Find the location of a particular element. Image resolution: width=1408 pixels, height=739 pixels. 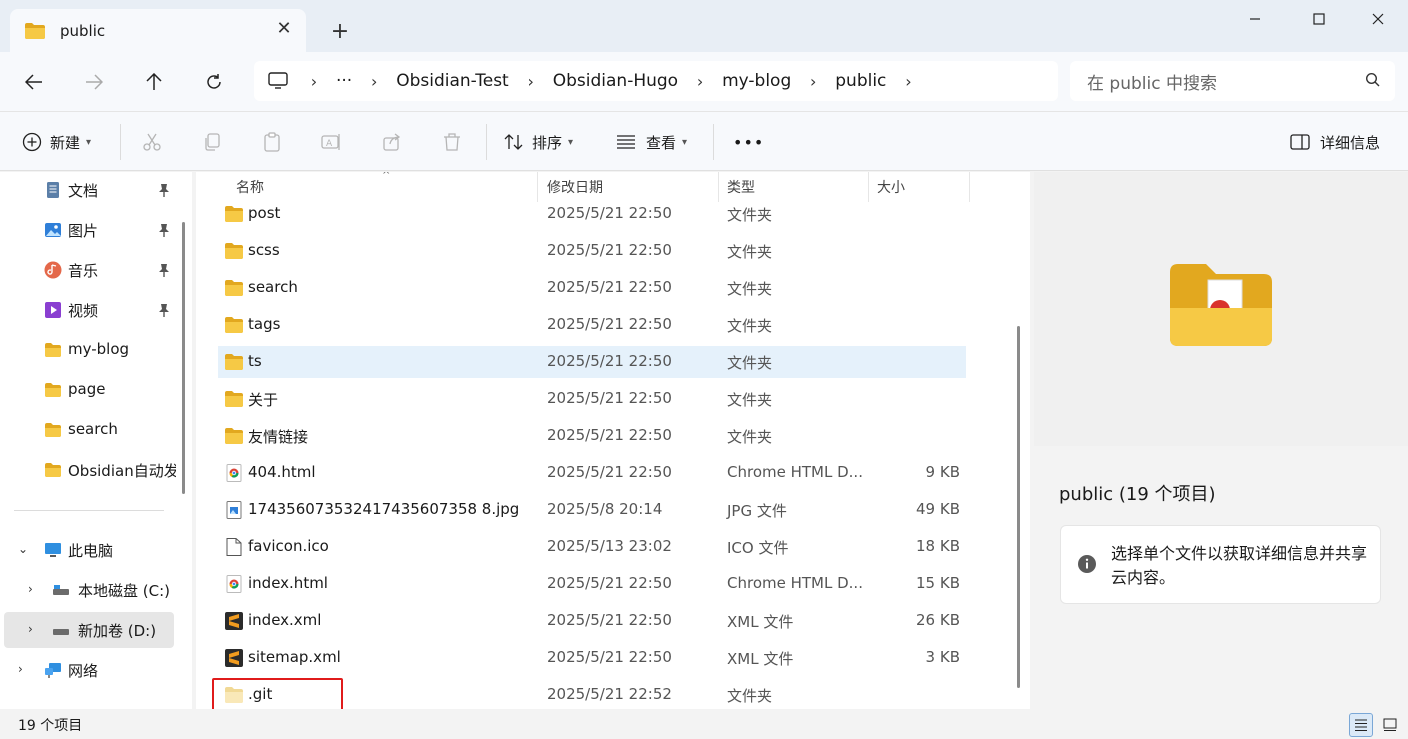

new-button: 新建 ▾ is located at coordinates (56, 142).